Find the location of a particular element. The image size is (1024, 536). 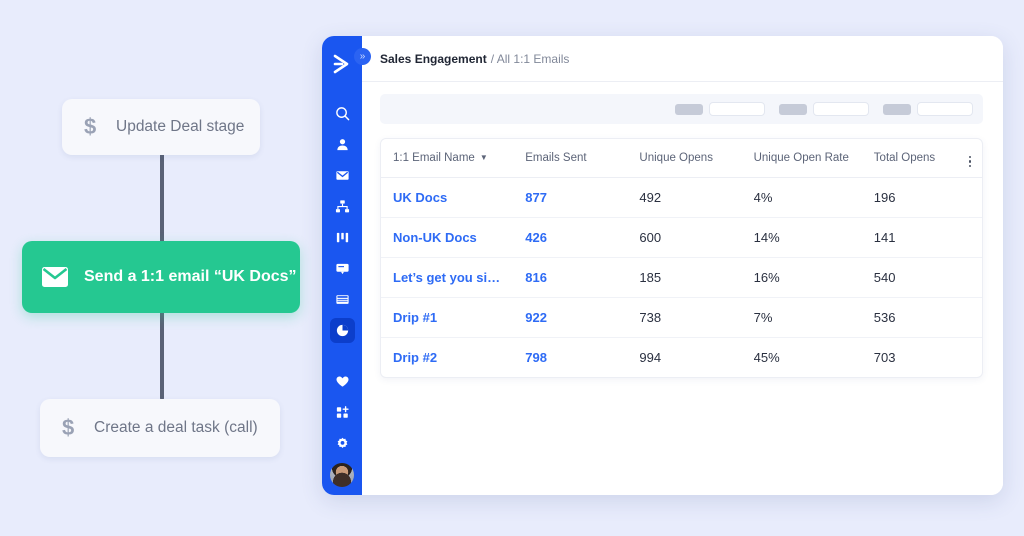

sidebar-item-email is located at coordinates (342, 175).